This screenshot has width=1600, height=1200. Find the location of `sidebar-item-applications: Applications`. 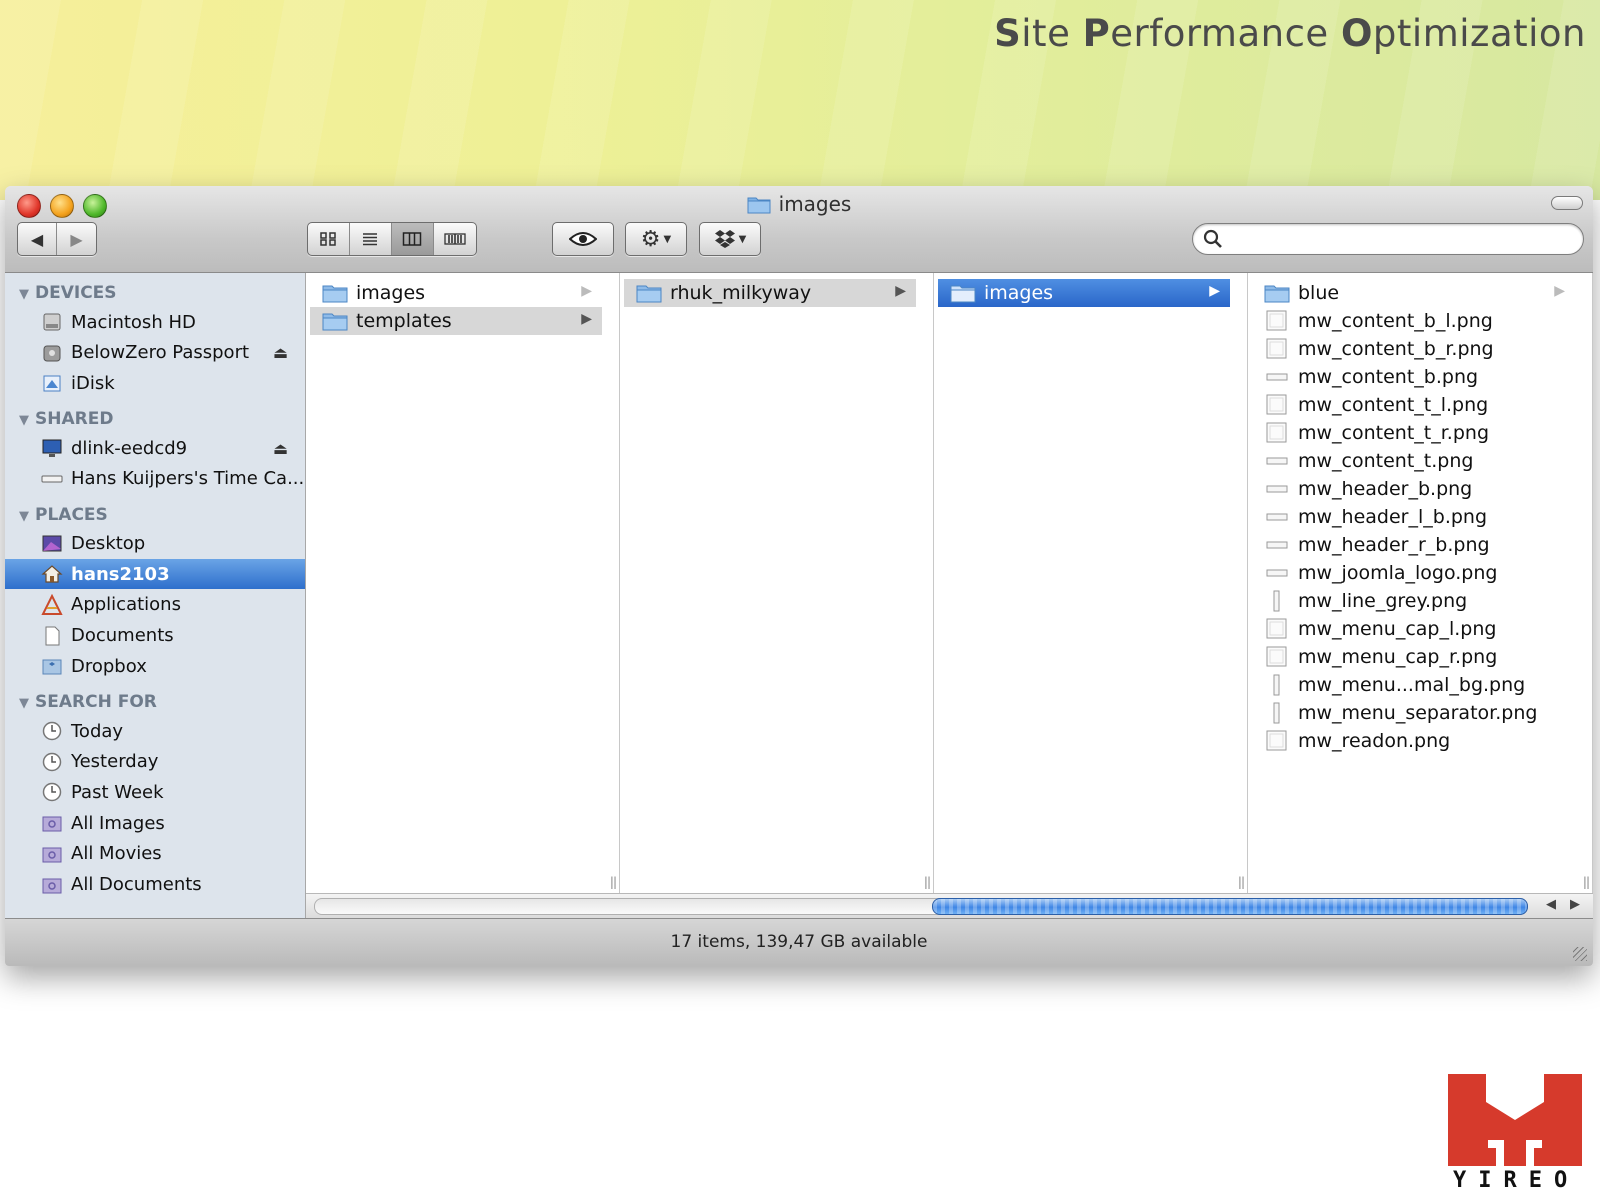

sidebar-item-applications: Applications is located at coordinates (155, 605).